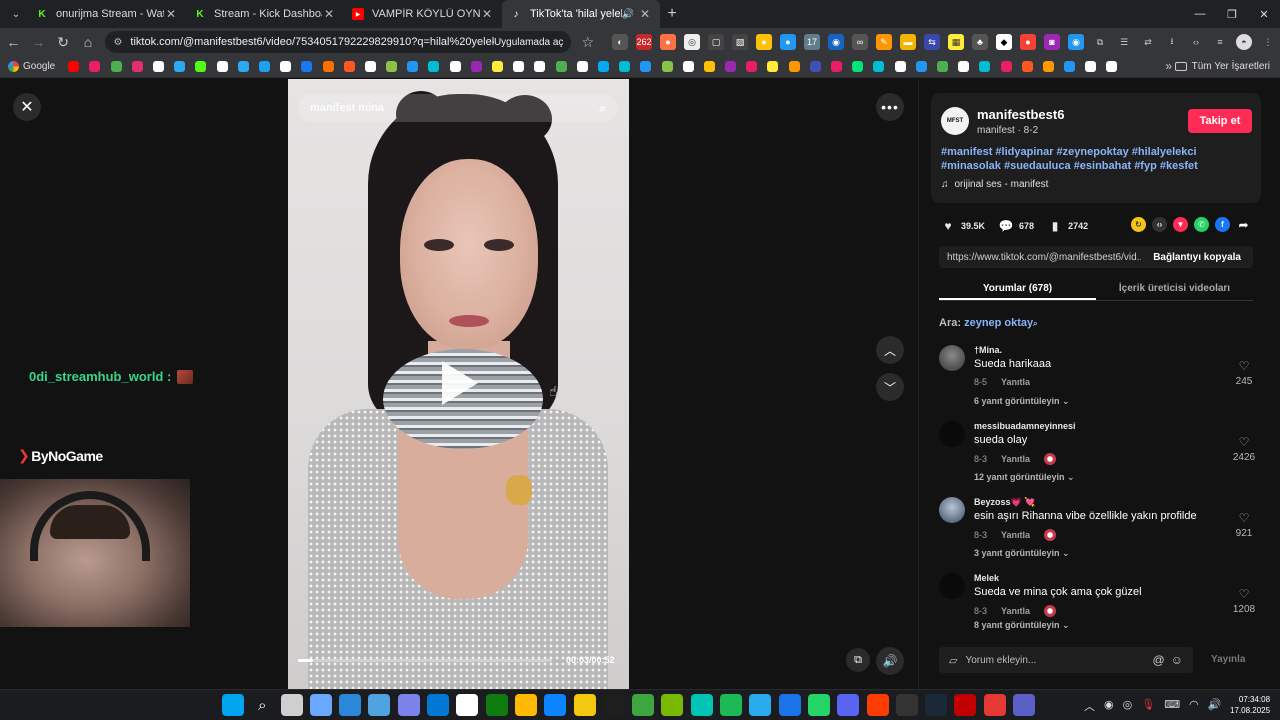 The height and width of the screenshot is (720, 1280). What do you see at coordinates (117, 42) in the screenshot?
I see `site-info-icon: ⚙` at bounding box center [117, 42].